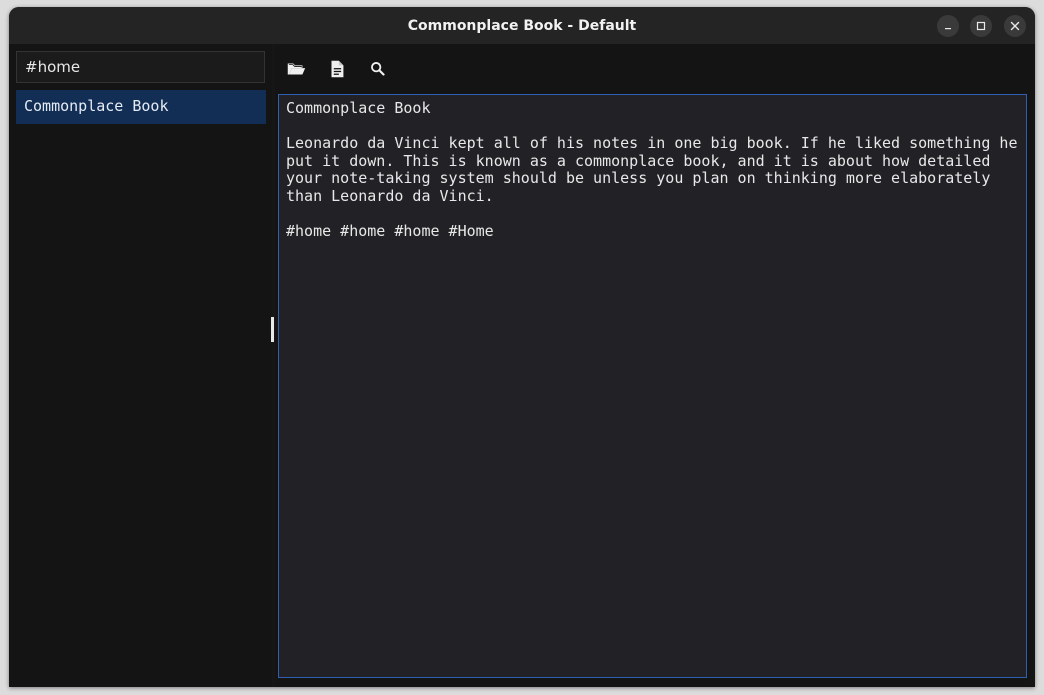 Image resolution: width=1044 pixels, height=695 pixels. I want to click on maximize-icon, so click(981, 26).